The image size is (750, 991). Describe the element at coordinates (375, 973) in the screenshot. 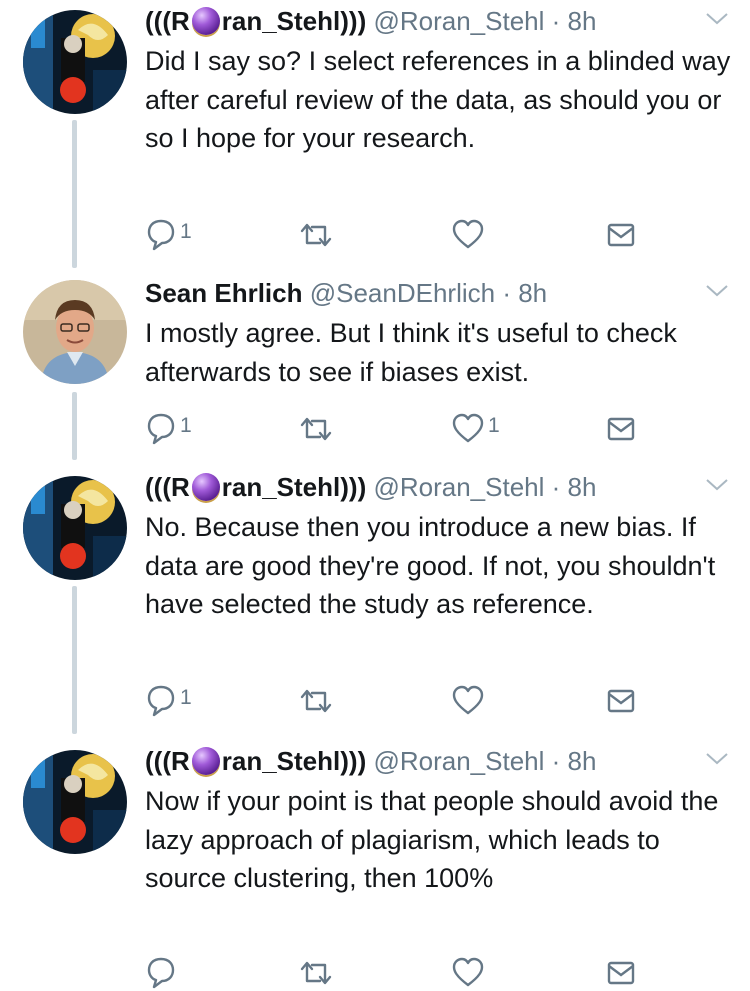

I see `tweet-actions` at that location.